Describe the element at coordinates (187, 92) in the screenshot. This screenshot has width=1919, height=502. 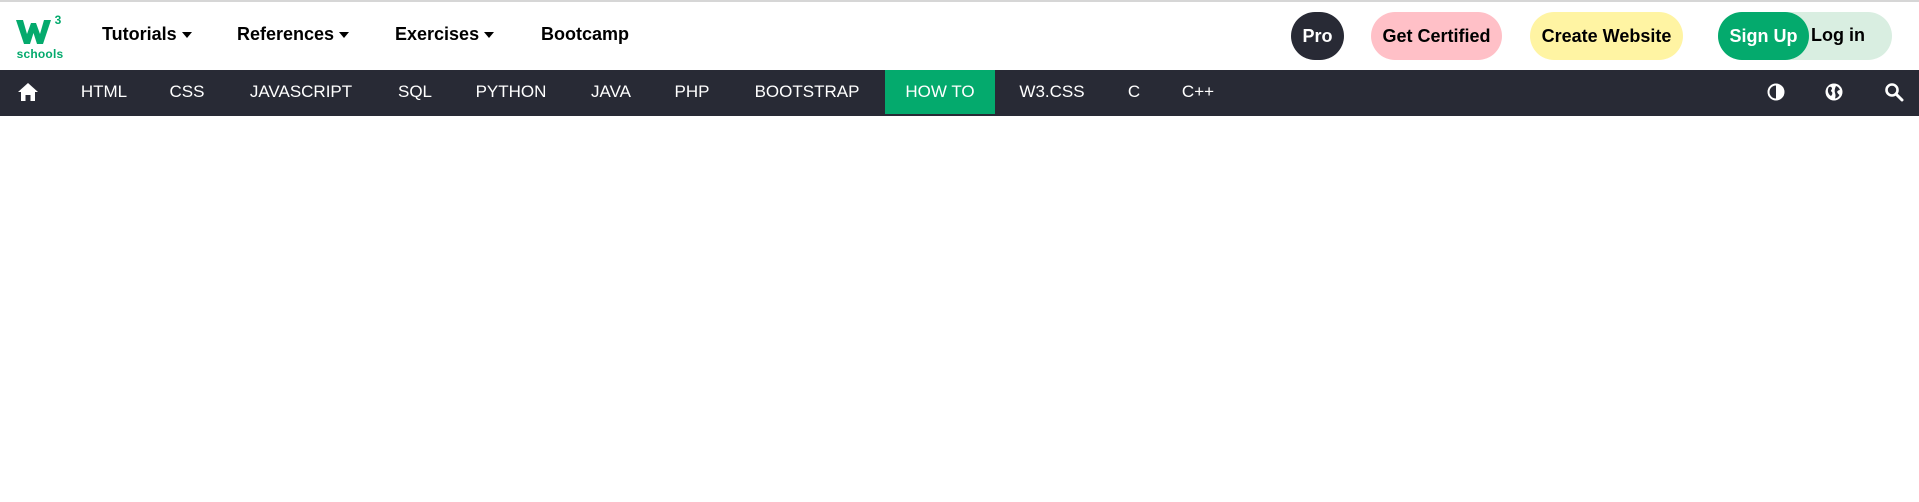
I see `nav-item-css: CSS` at that location.